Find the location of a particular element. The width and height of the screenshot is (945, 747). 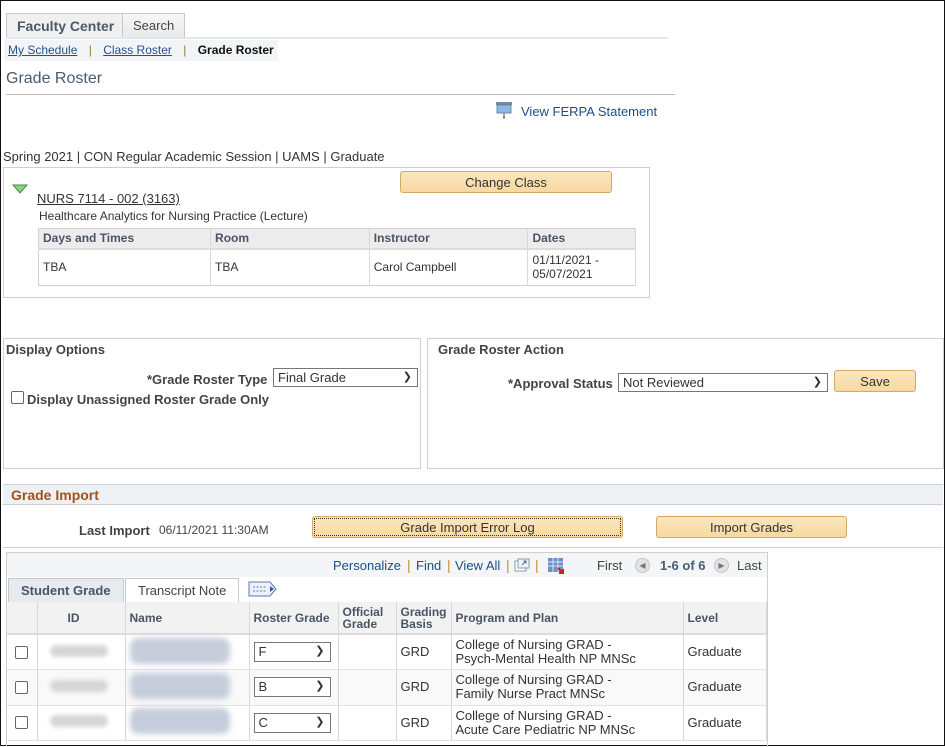

collapse-triangle-icon is located at coordinates (20, 189).